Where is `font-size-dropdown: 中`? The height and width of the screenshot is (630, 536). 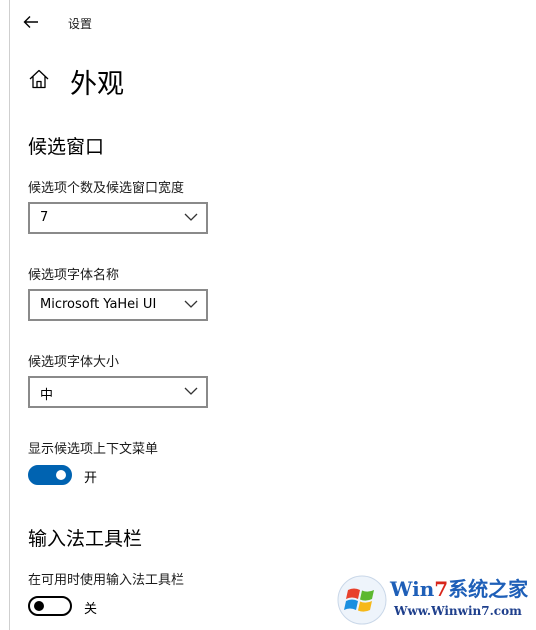
font-size-dropdown: 中 is located at coordinates (118, 392).